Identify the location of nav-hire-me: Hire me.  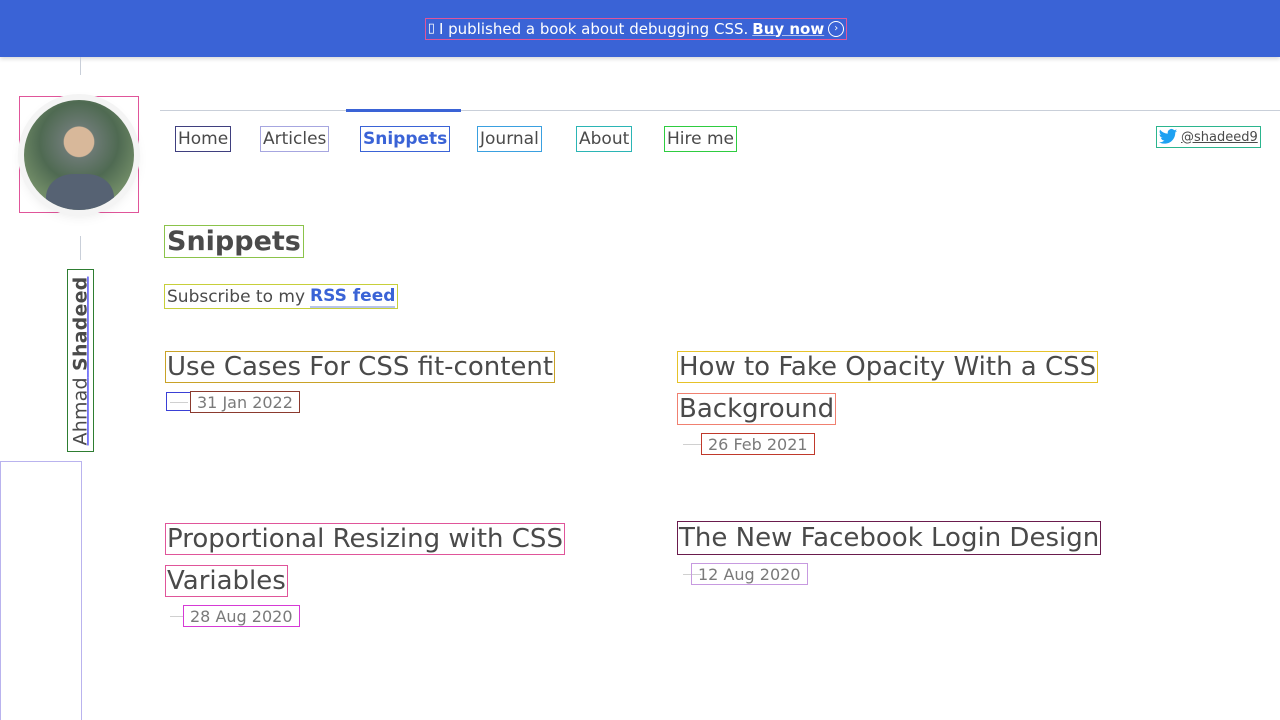
(701, 139).